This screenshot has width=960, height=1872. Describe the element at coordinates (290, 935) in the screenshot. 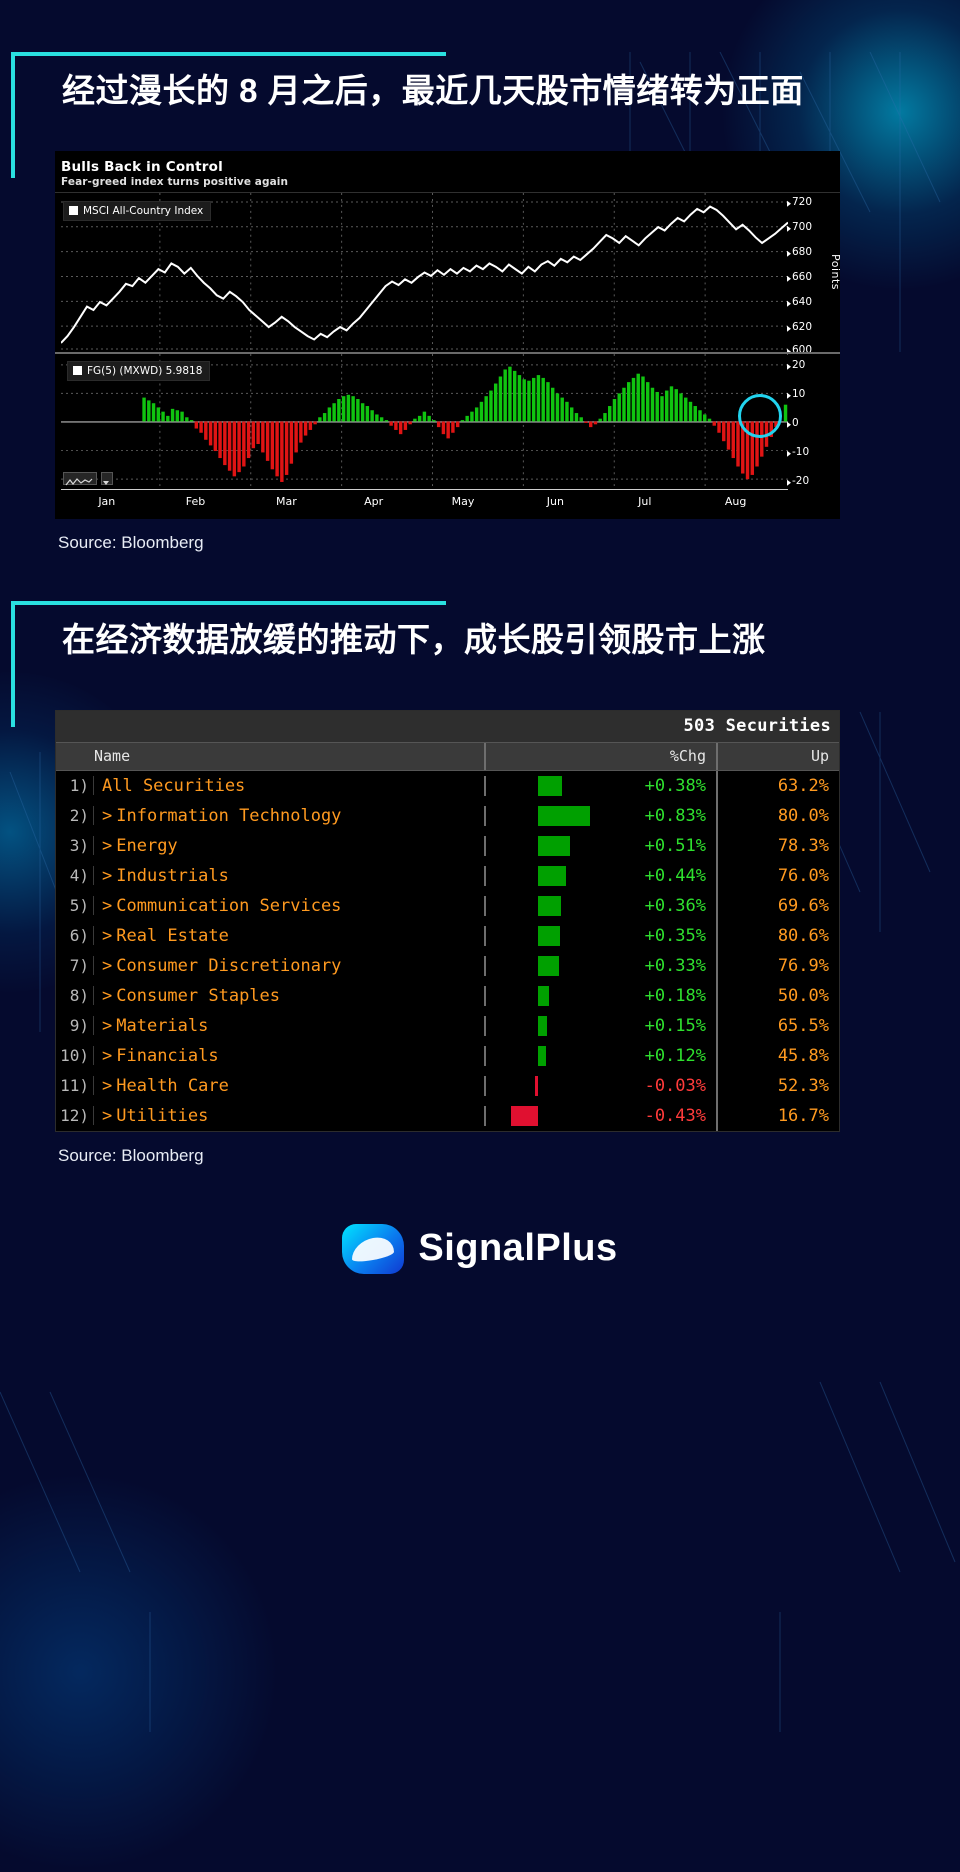

I see `row-name: > Real Estate` at that location.